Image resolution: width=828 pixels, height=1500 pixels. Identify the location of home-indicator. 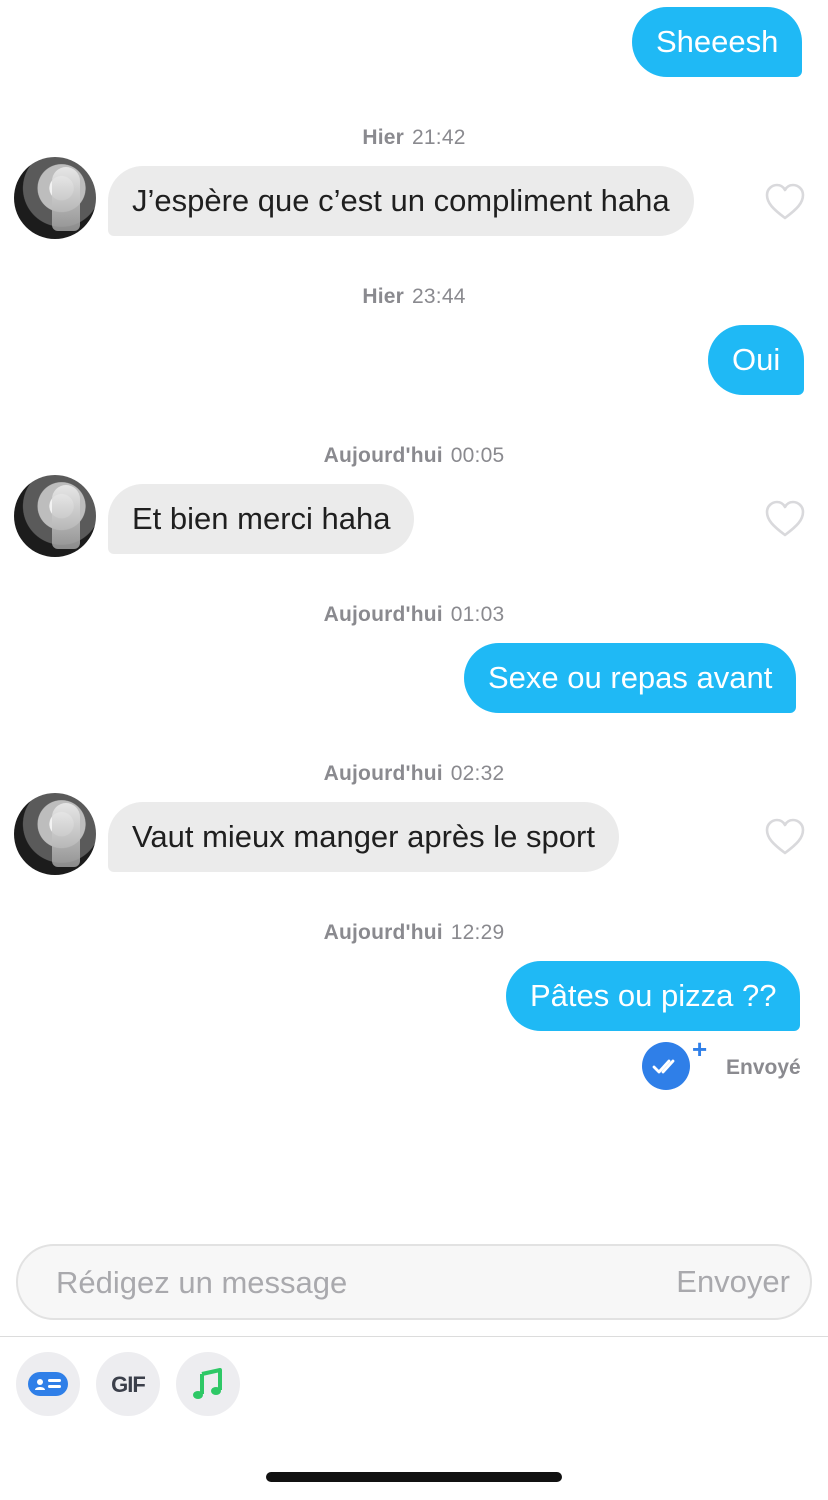
(414, 1477).